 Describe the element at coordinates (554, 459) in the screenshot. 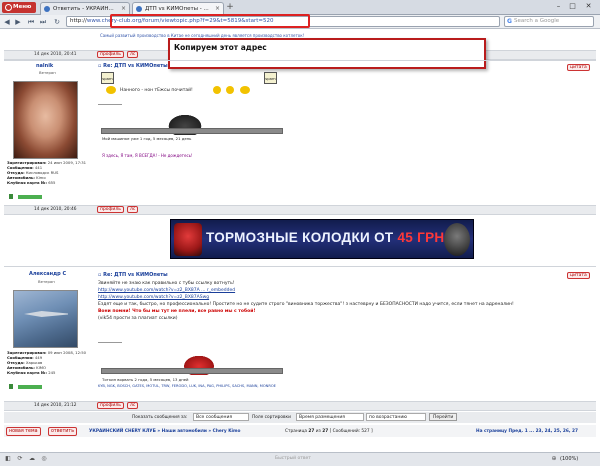

I see `zoom-icon: ⊕` at that location.